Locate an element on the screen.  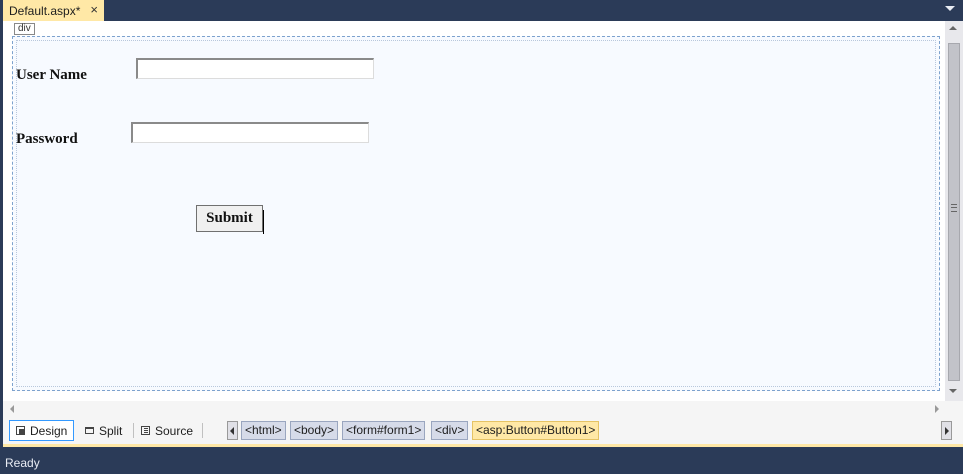
submit-button: Submit is located at coordinates (229, 218).